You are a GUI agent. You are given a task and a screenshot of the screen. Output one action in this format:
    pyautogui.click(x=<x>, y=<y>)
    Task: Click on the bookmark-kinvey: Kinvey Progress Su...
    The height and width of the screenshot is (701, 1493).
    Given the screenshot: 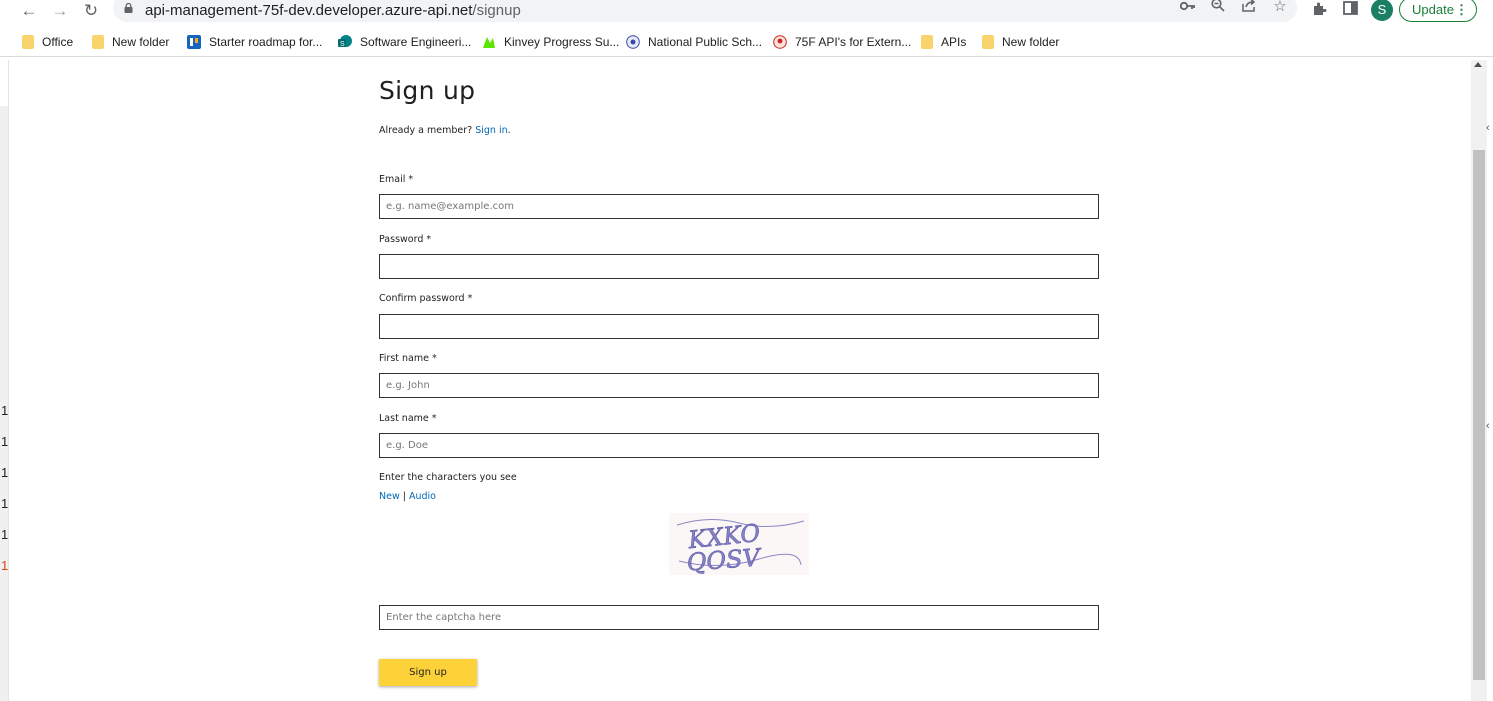 What is the action you would take?
    pyautogui.click(x=550, y=42)
    